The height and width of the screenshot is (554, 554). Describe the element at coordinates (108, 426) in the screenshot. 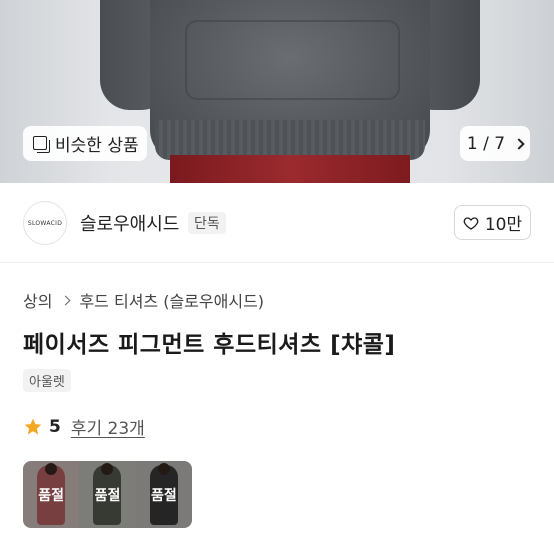

I see `reviews-link: 후기 23개` at that location.